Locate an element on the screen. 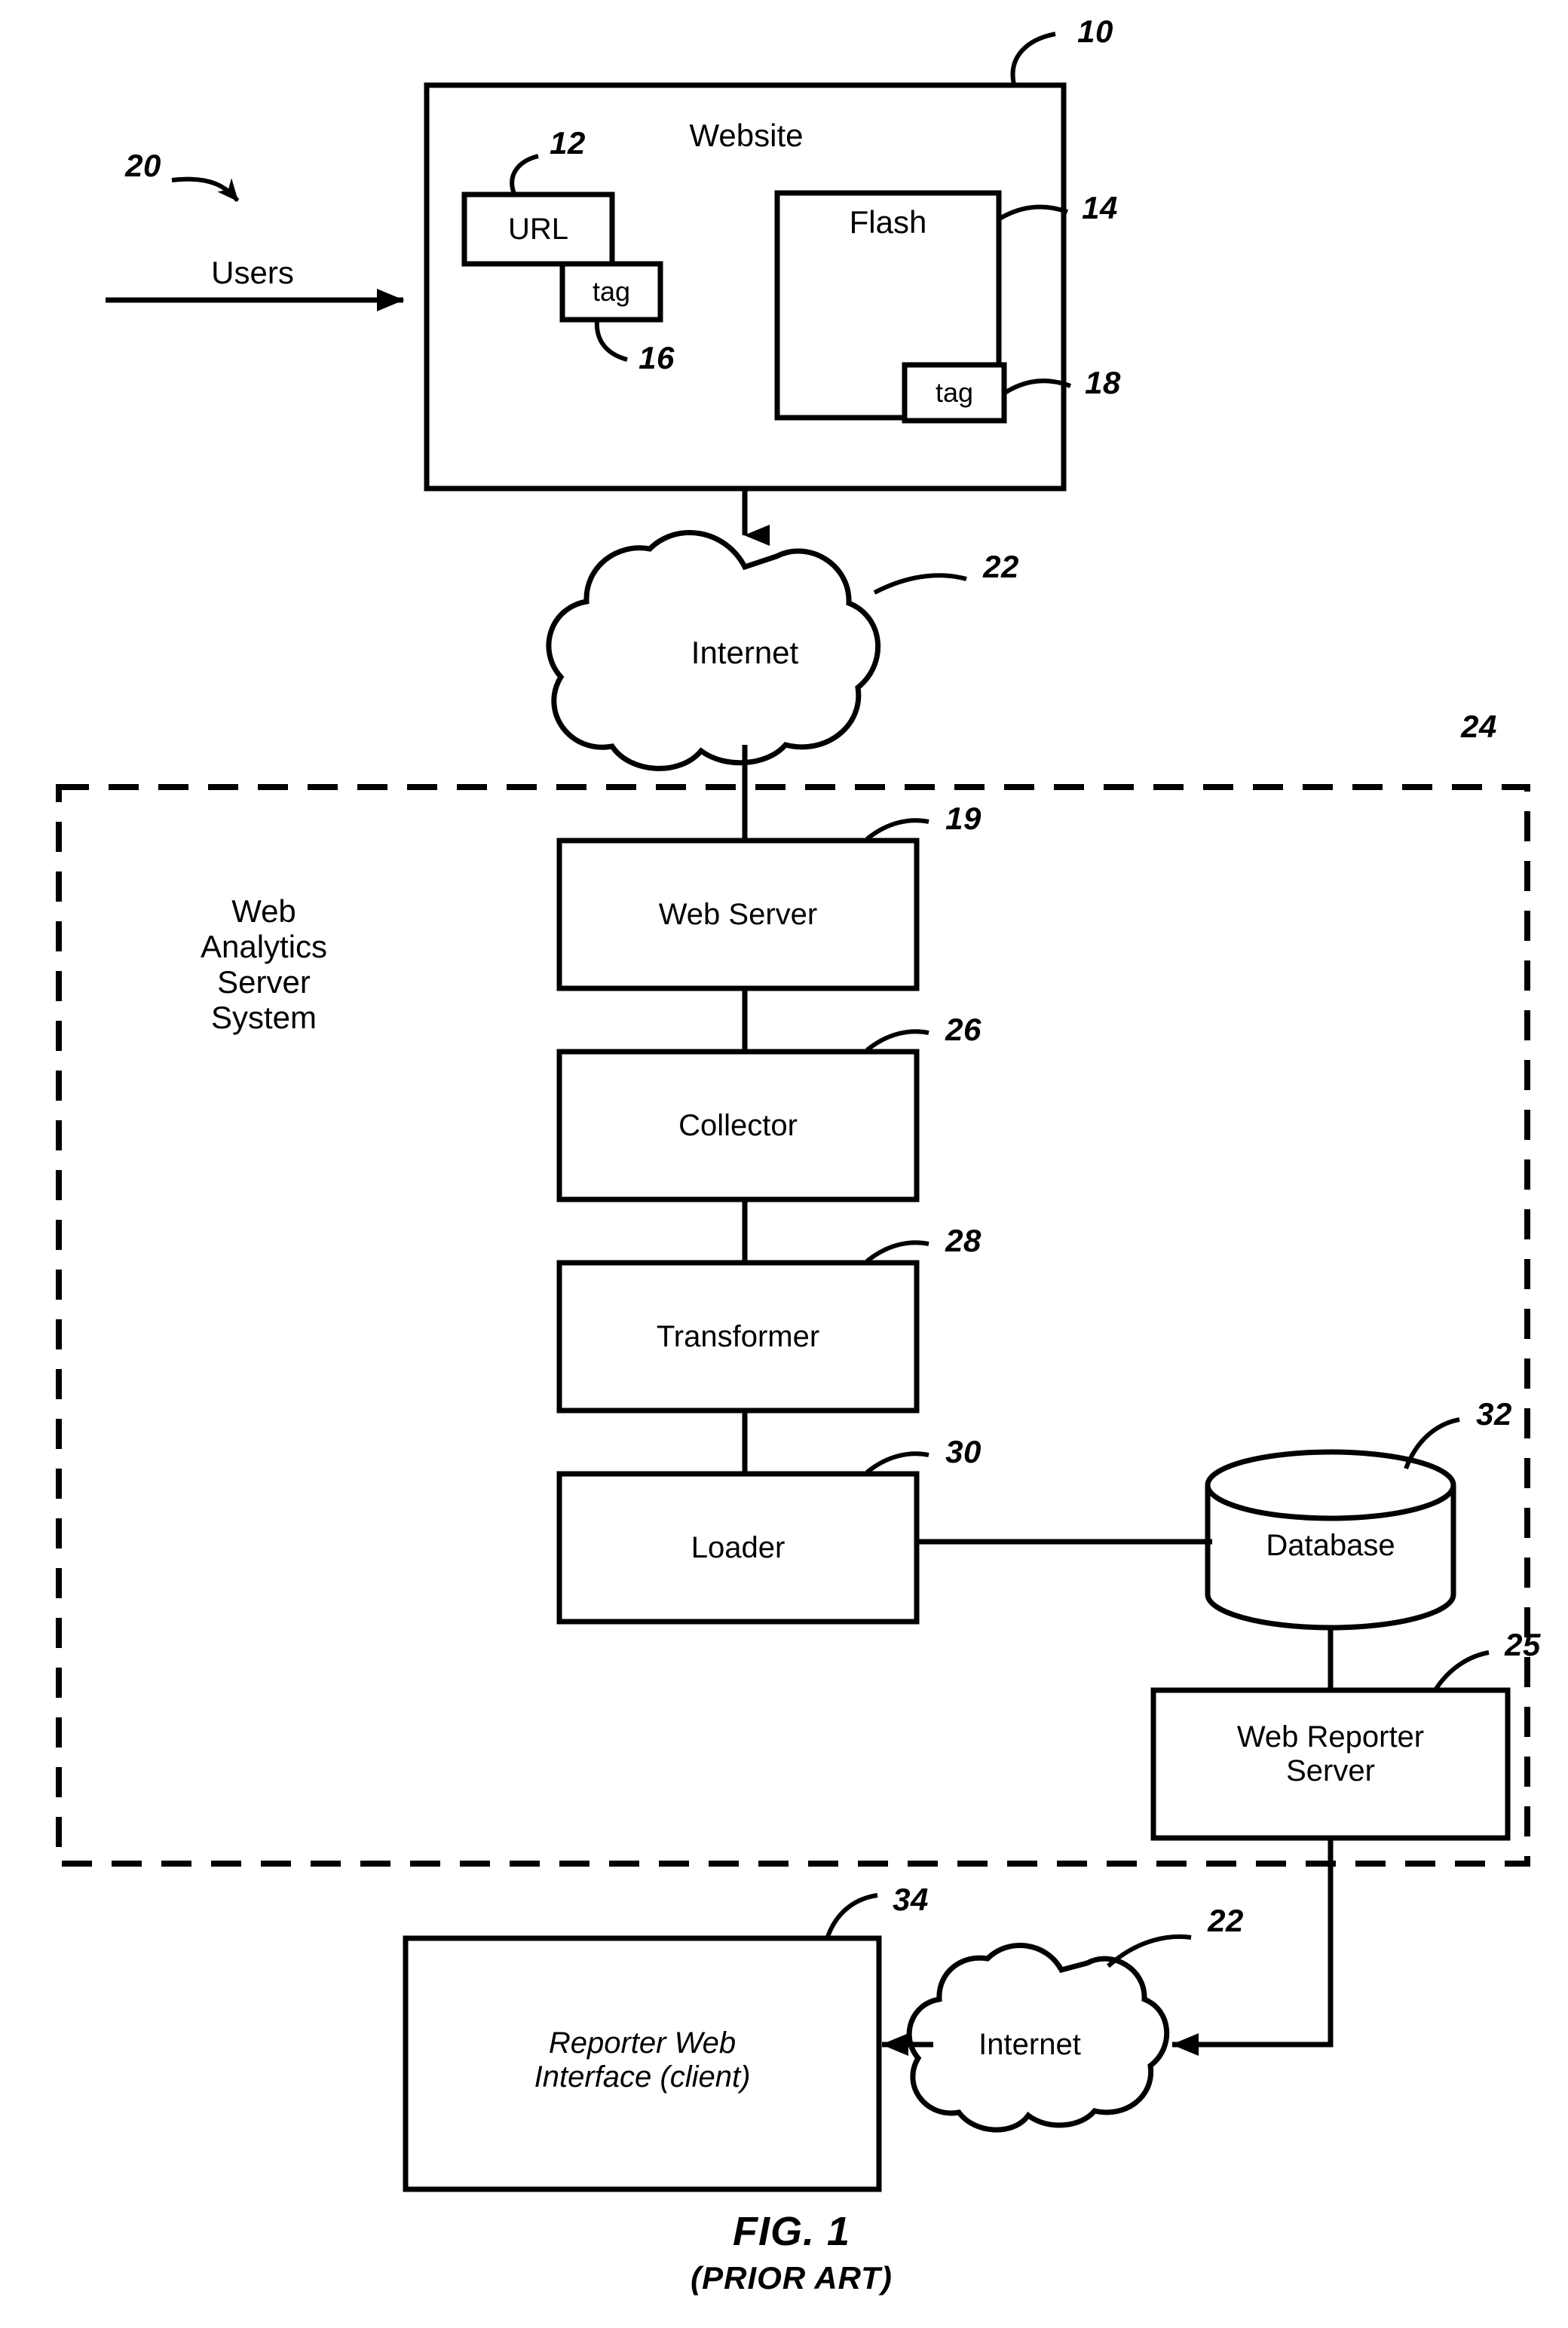  collector-label: Collector is located at coordinates (738, 1125).